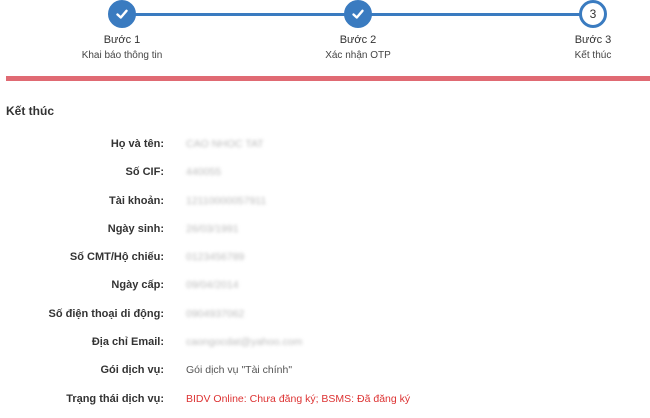 Image resolution: width=650 pixels, height=418 pixels. I want to click on info-row-issue-date: Ngày cấp: 09/04/2014, so click(325, 287).